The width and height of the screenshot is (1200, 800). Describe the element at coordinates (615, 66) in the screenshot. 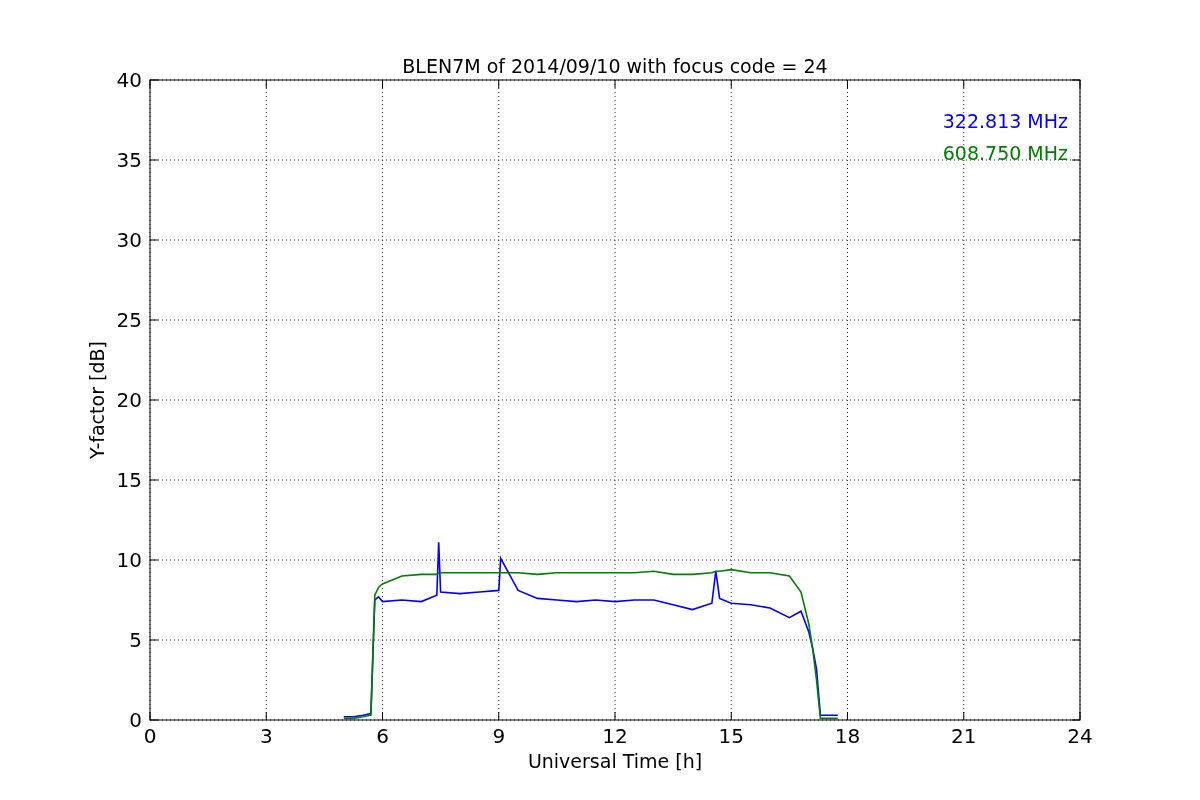

I see `chart-title: BLEN7M of 2014/09/10 with focus code = 24` at that location.